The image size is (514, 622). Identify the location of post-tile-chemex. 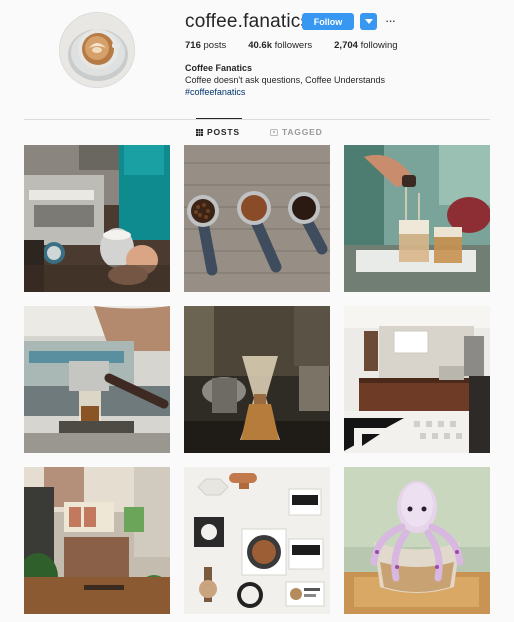
(257, 379).